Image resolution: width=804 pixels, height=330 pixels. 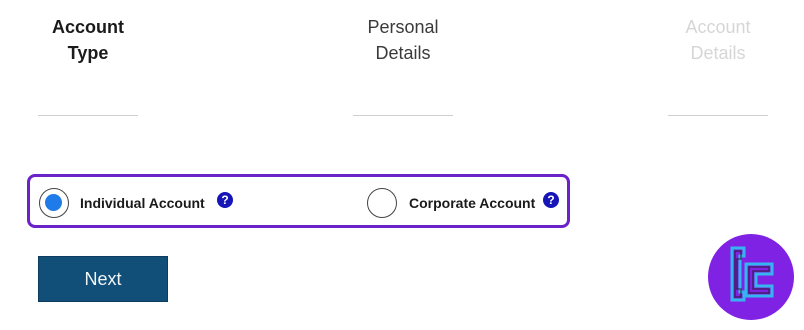 What do you see at coordinates (382, 203) in the screenshot?
I see `corporate-account-radio` at bounding box center [382, 203].